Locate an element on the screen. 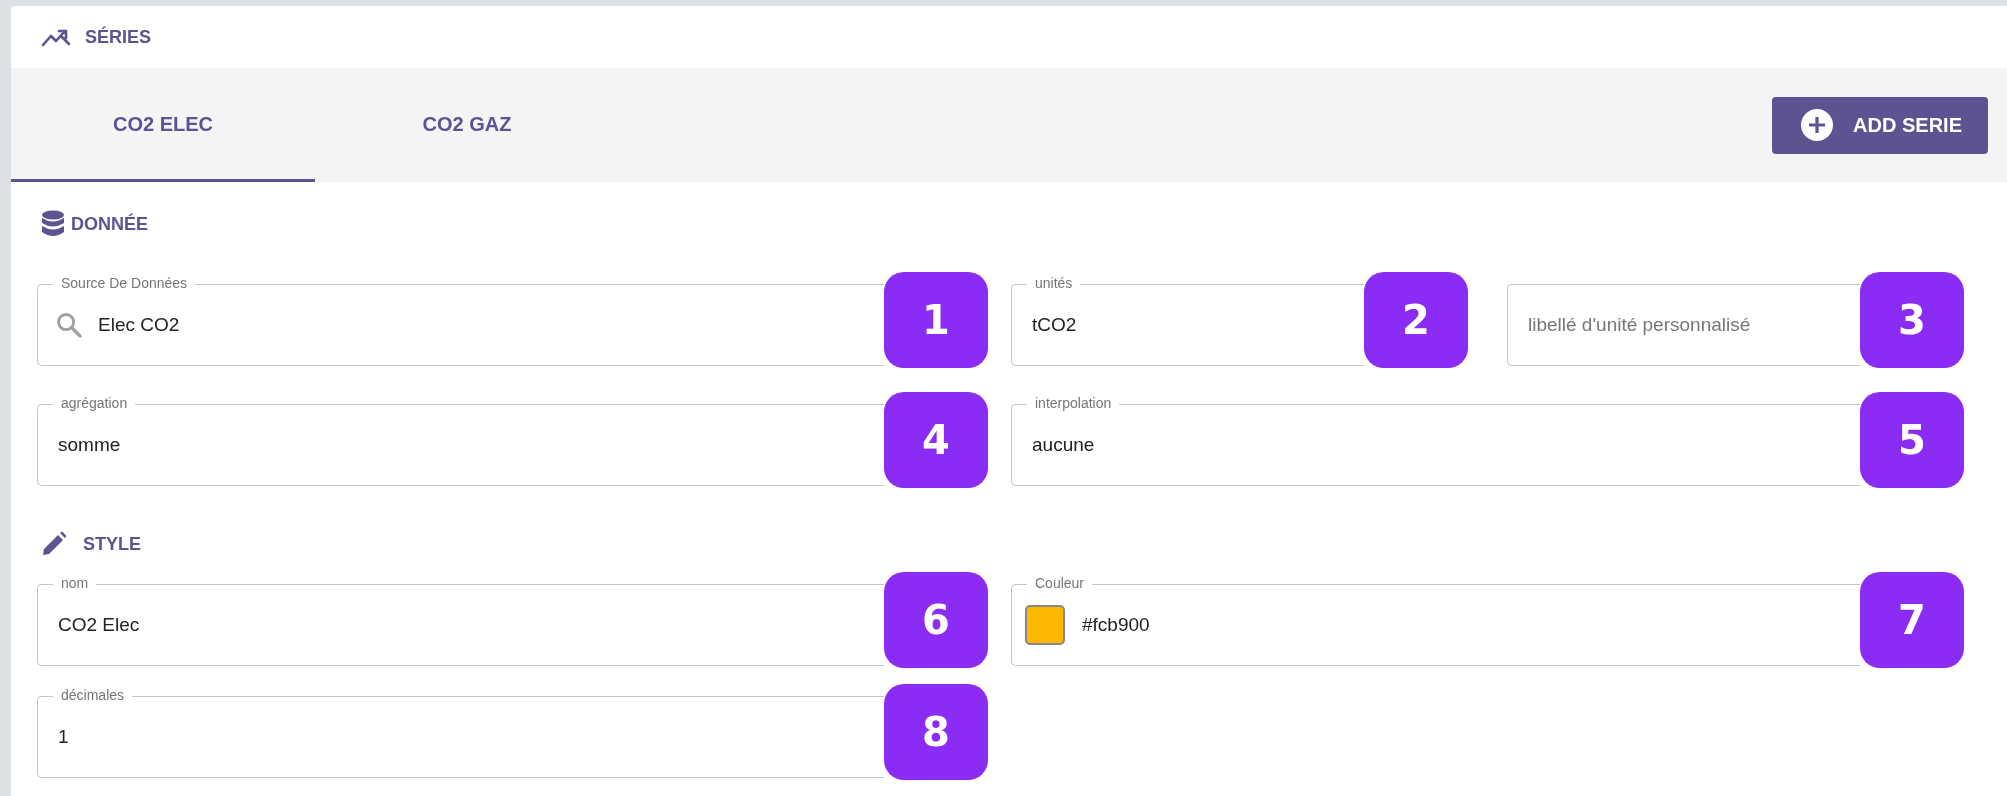 Image resolution: width=2007 pixels, height=796 pixels. search-icon is located at coordinates (69, 325).